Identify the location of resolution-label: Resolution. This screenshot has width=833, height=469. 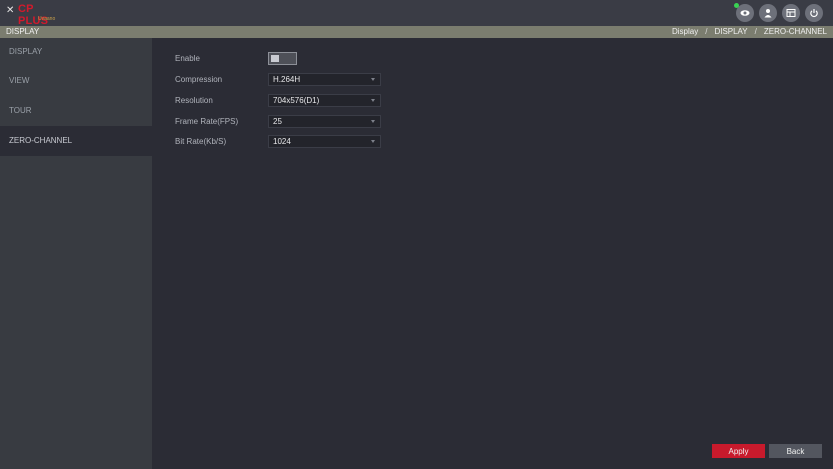
(194, 100).